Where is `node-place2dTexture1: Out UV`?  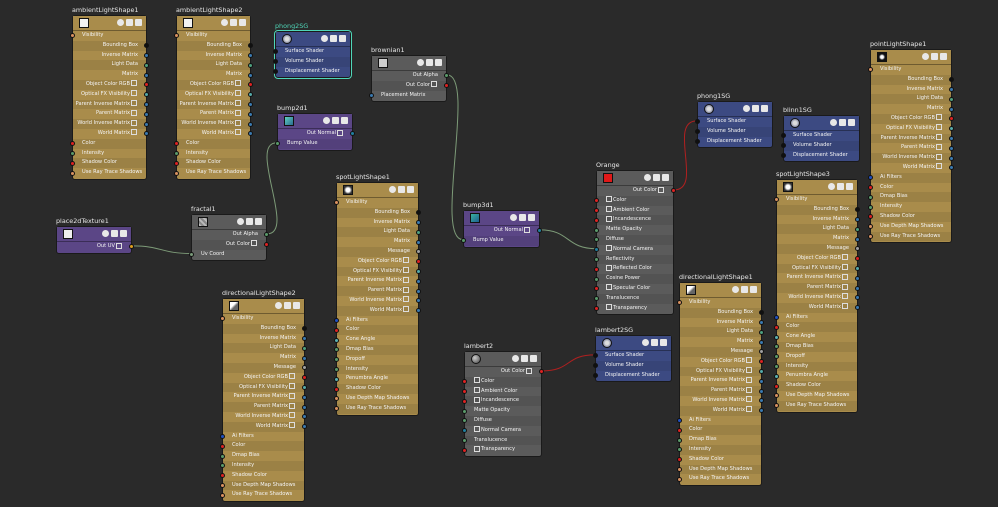 node-place2dTexture1: Out UV is located at coordinates (95, 240).